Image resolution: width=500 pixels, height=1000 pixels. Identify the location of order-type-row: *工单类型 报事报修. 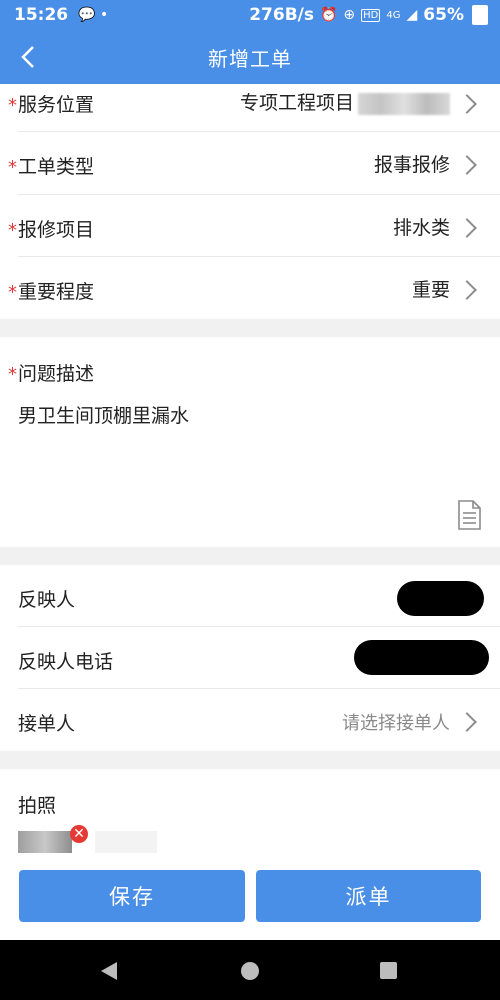
(250, 163).